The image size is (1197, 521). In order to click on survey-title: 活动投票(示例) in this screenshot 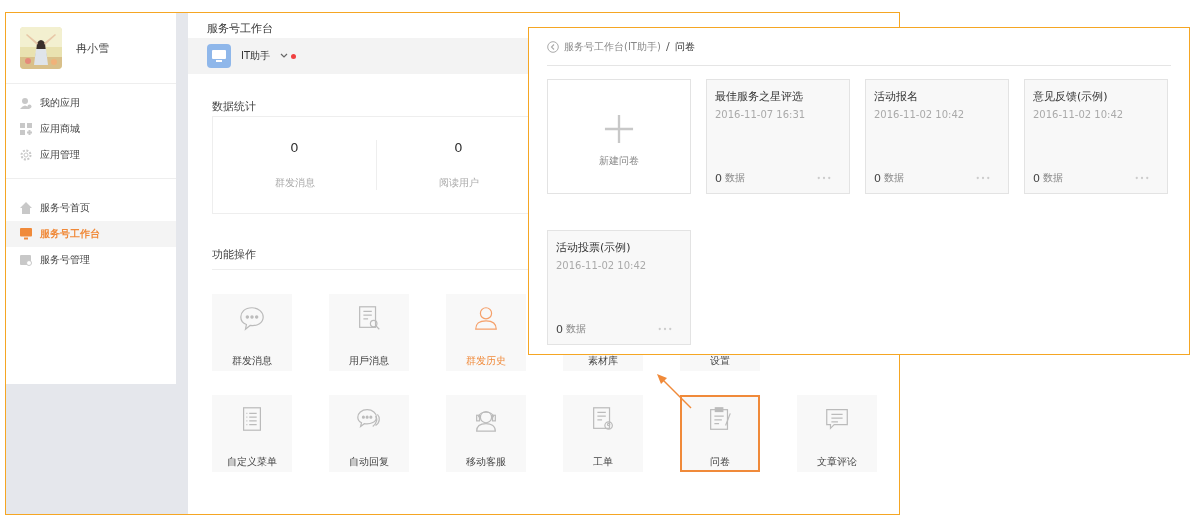, I will do `click(594, 247)`.